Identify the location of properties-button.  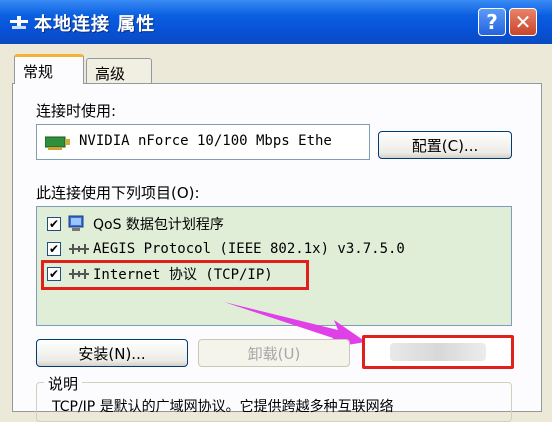
(438, 352).